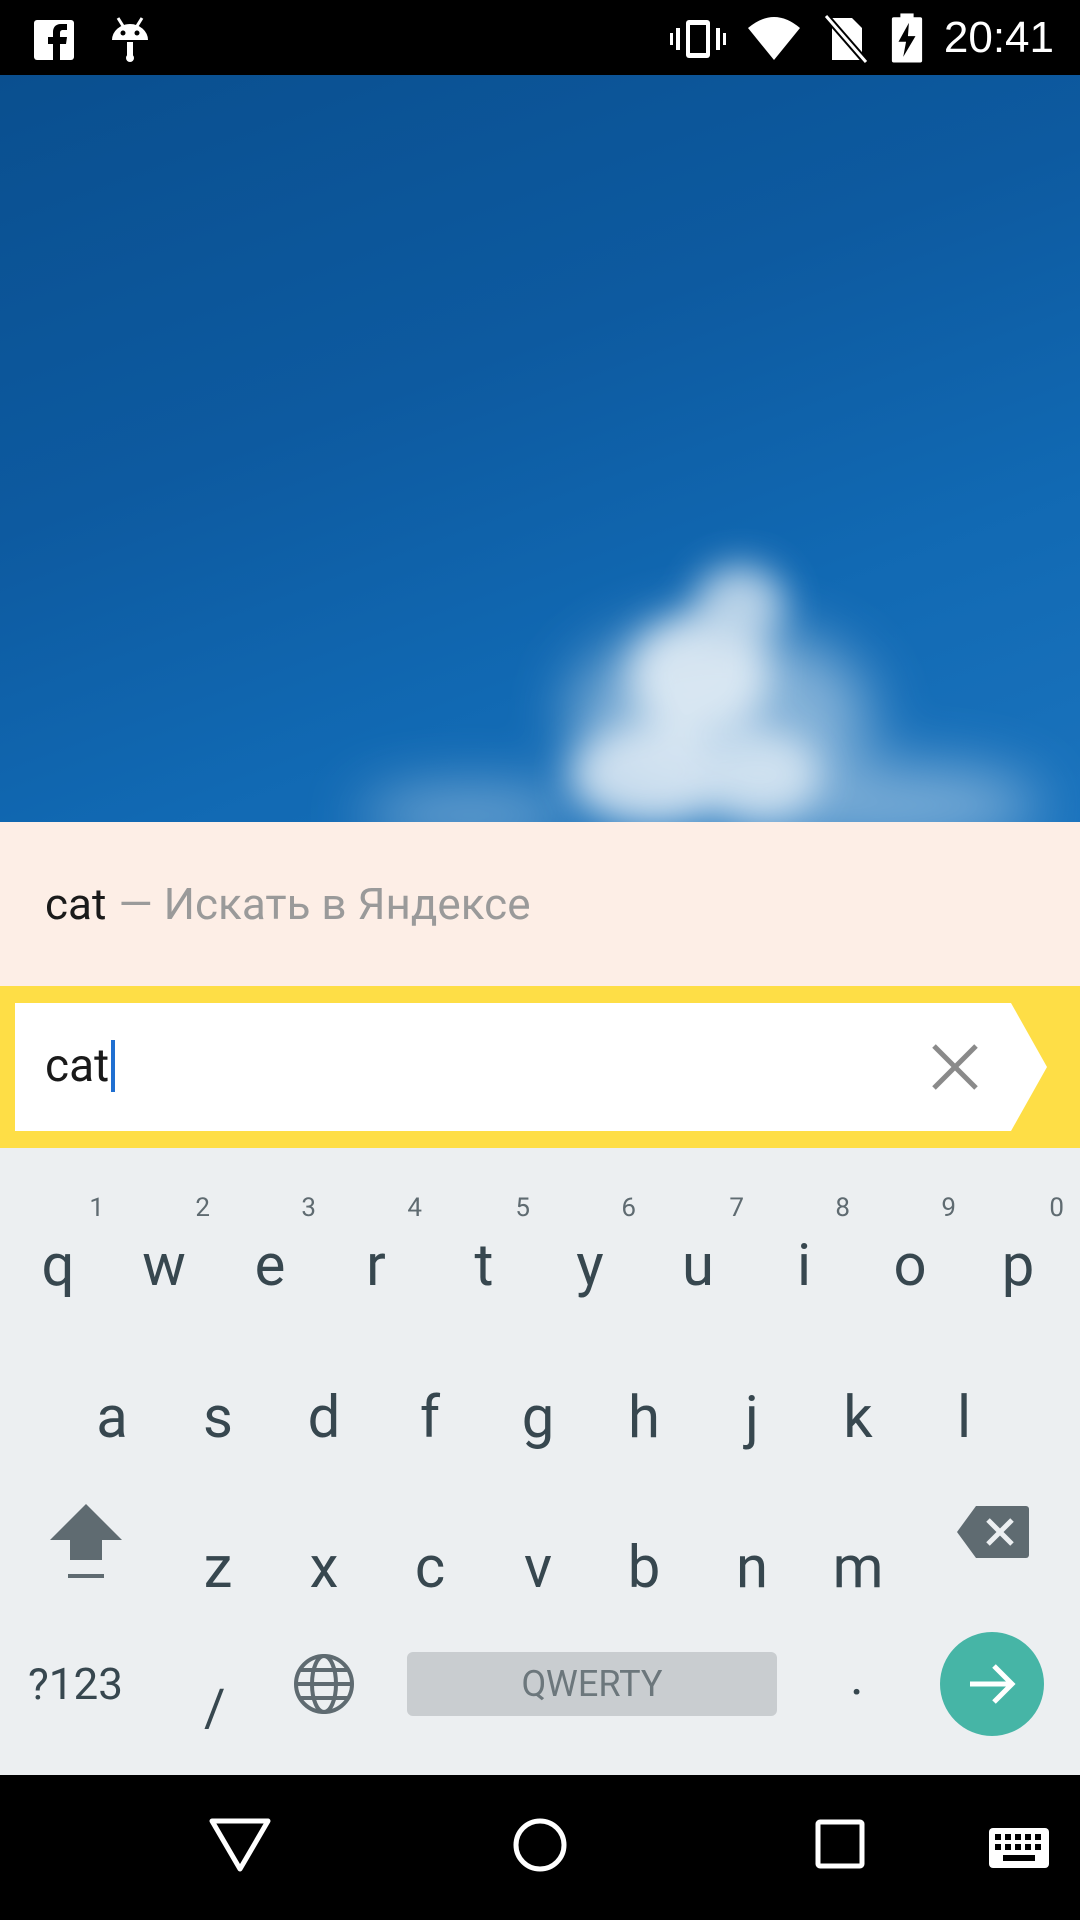 This screenshot has width=1080, height=1920. I want to click on key-s: s, so click(218, 1418).